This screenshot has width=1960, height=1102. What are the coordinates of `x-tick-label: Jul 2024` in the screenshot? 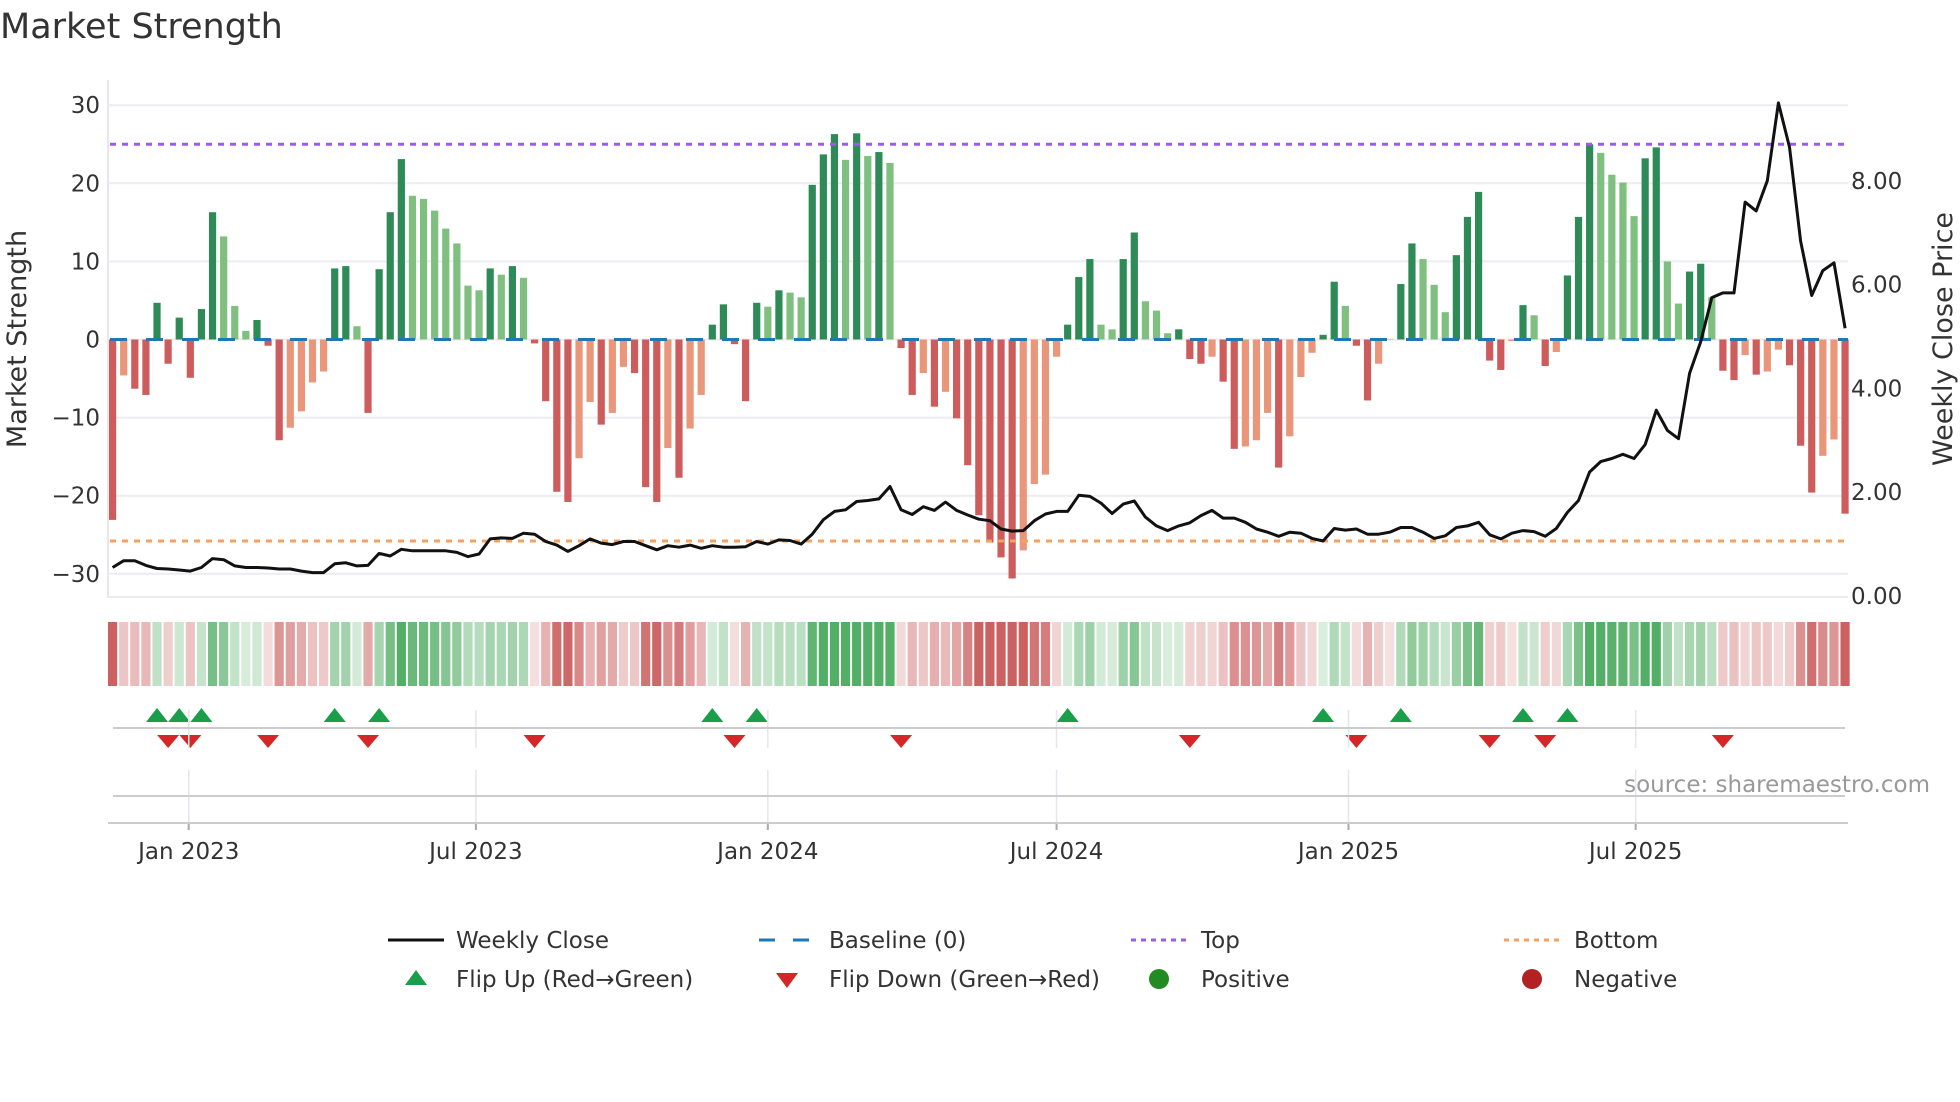 It's located at (1056, 852).